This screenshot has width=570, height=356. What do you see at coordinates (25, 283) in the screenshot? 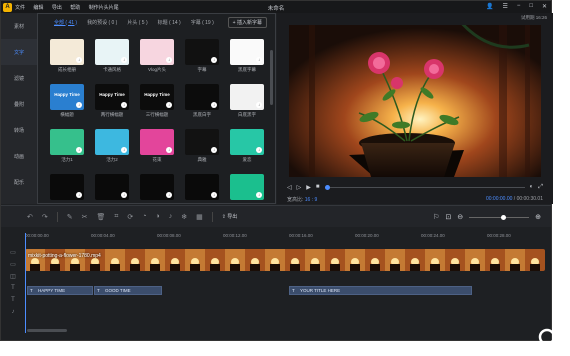
I see `playhead` at bounding box center [25, 283].